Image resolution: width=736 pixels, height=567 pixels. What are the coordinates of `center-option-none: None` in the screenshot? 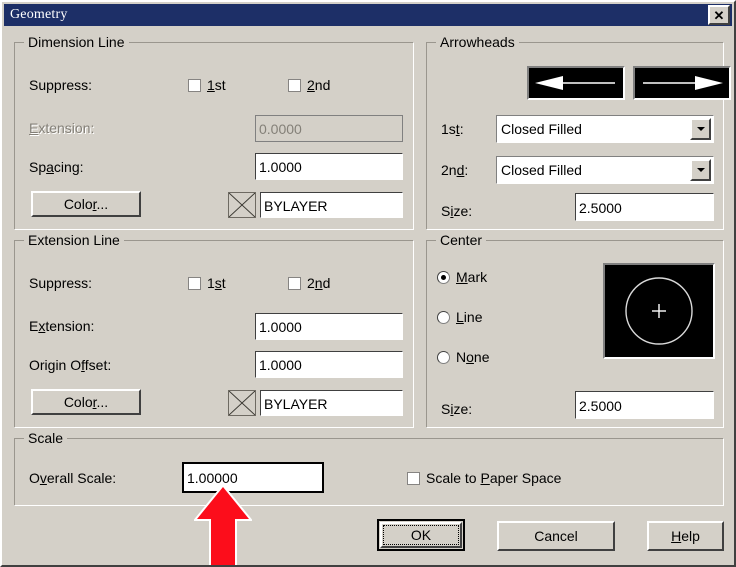 It's located at (463, 357).